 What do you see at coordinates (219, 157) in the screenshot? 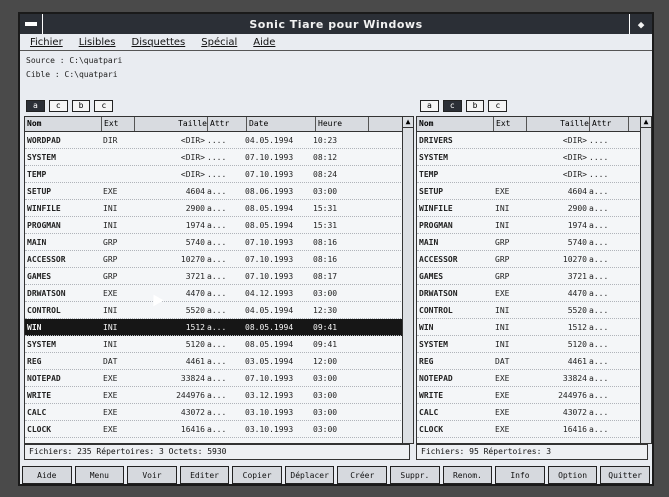
I see `left-file-row: SYSTEM <DIR>.... 07.10.1993 08:12` at bounding box center [219, 157].